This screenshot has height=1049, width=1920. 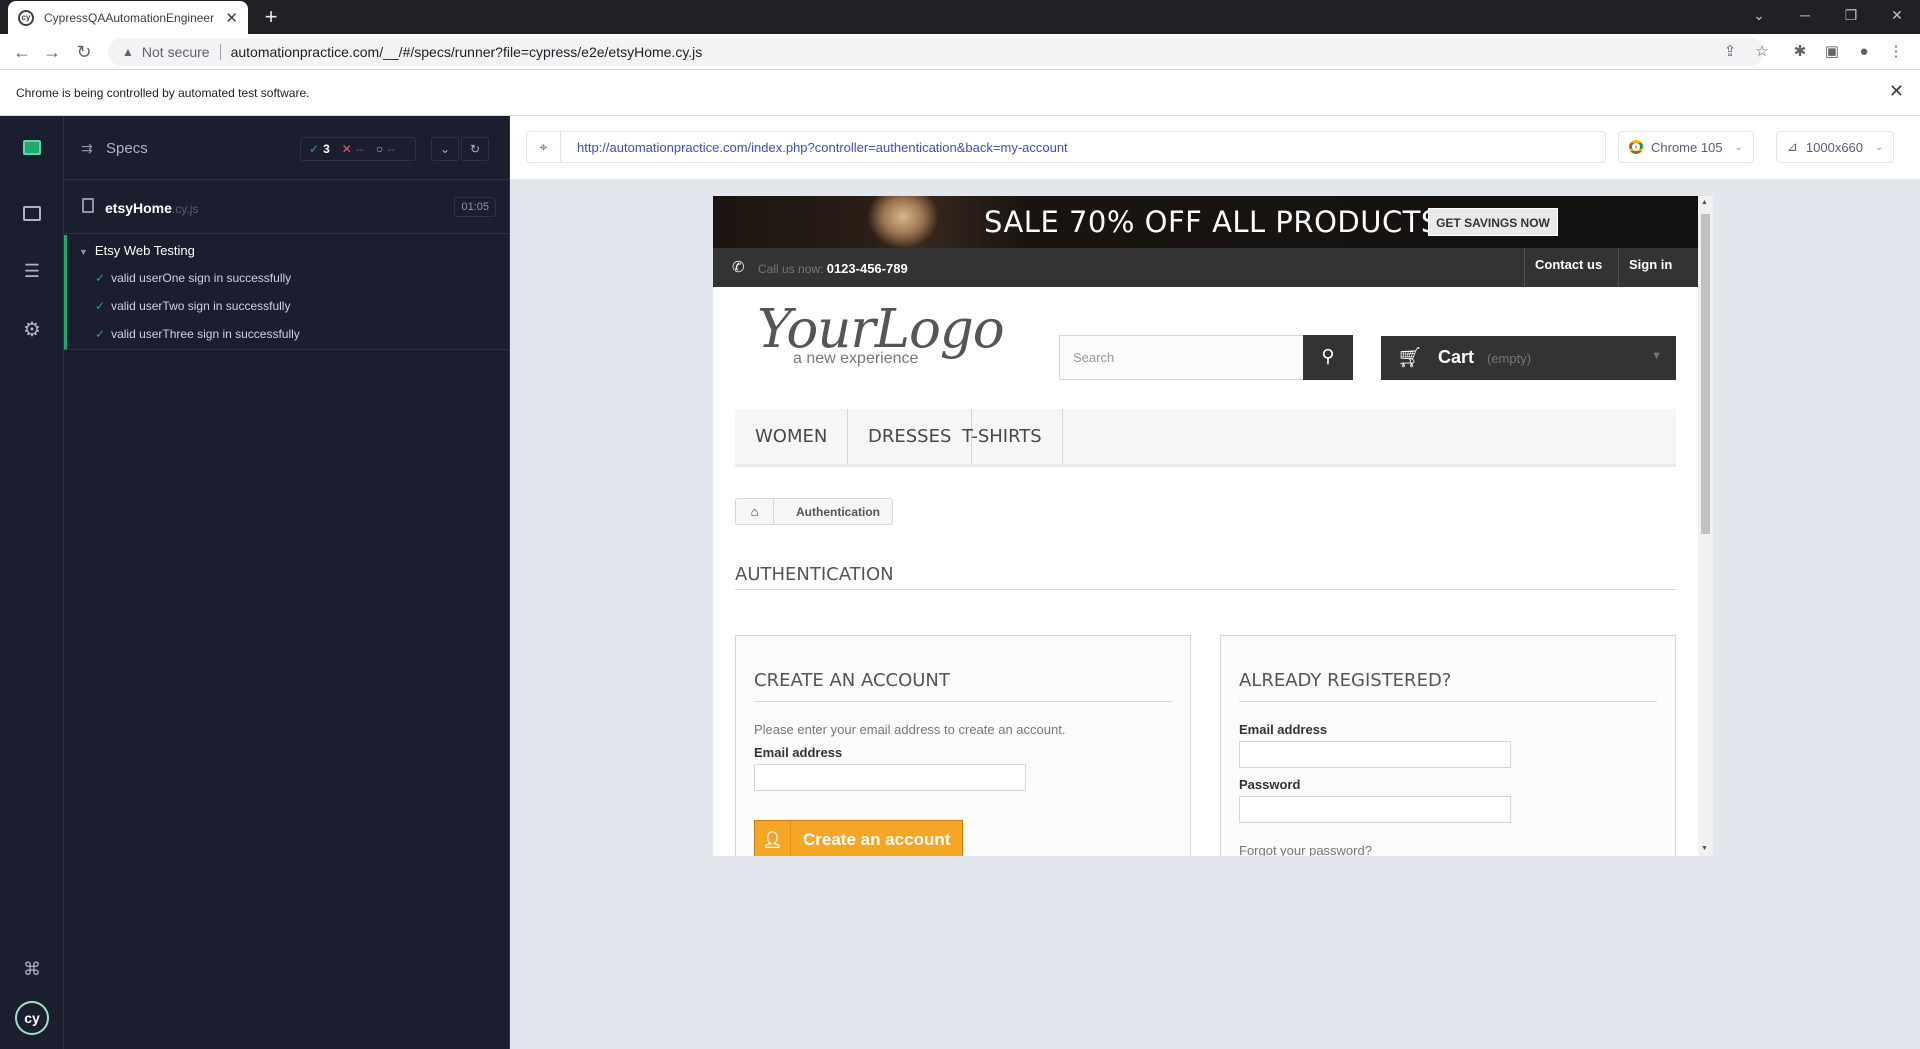 What do you see at coordinates (314, 149) in the screenshot?
I see `passed-check-icon: ✓` at bounding box center [314, 149].